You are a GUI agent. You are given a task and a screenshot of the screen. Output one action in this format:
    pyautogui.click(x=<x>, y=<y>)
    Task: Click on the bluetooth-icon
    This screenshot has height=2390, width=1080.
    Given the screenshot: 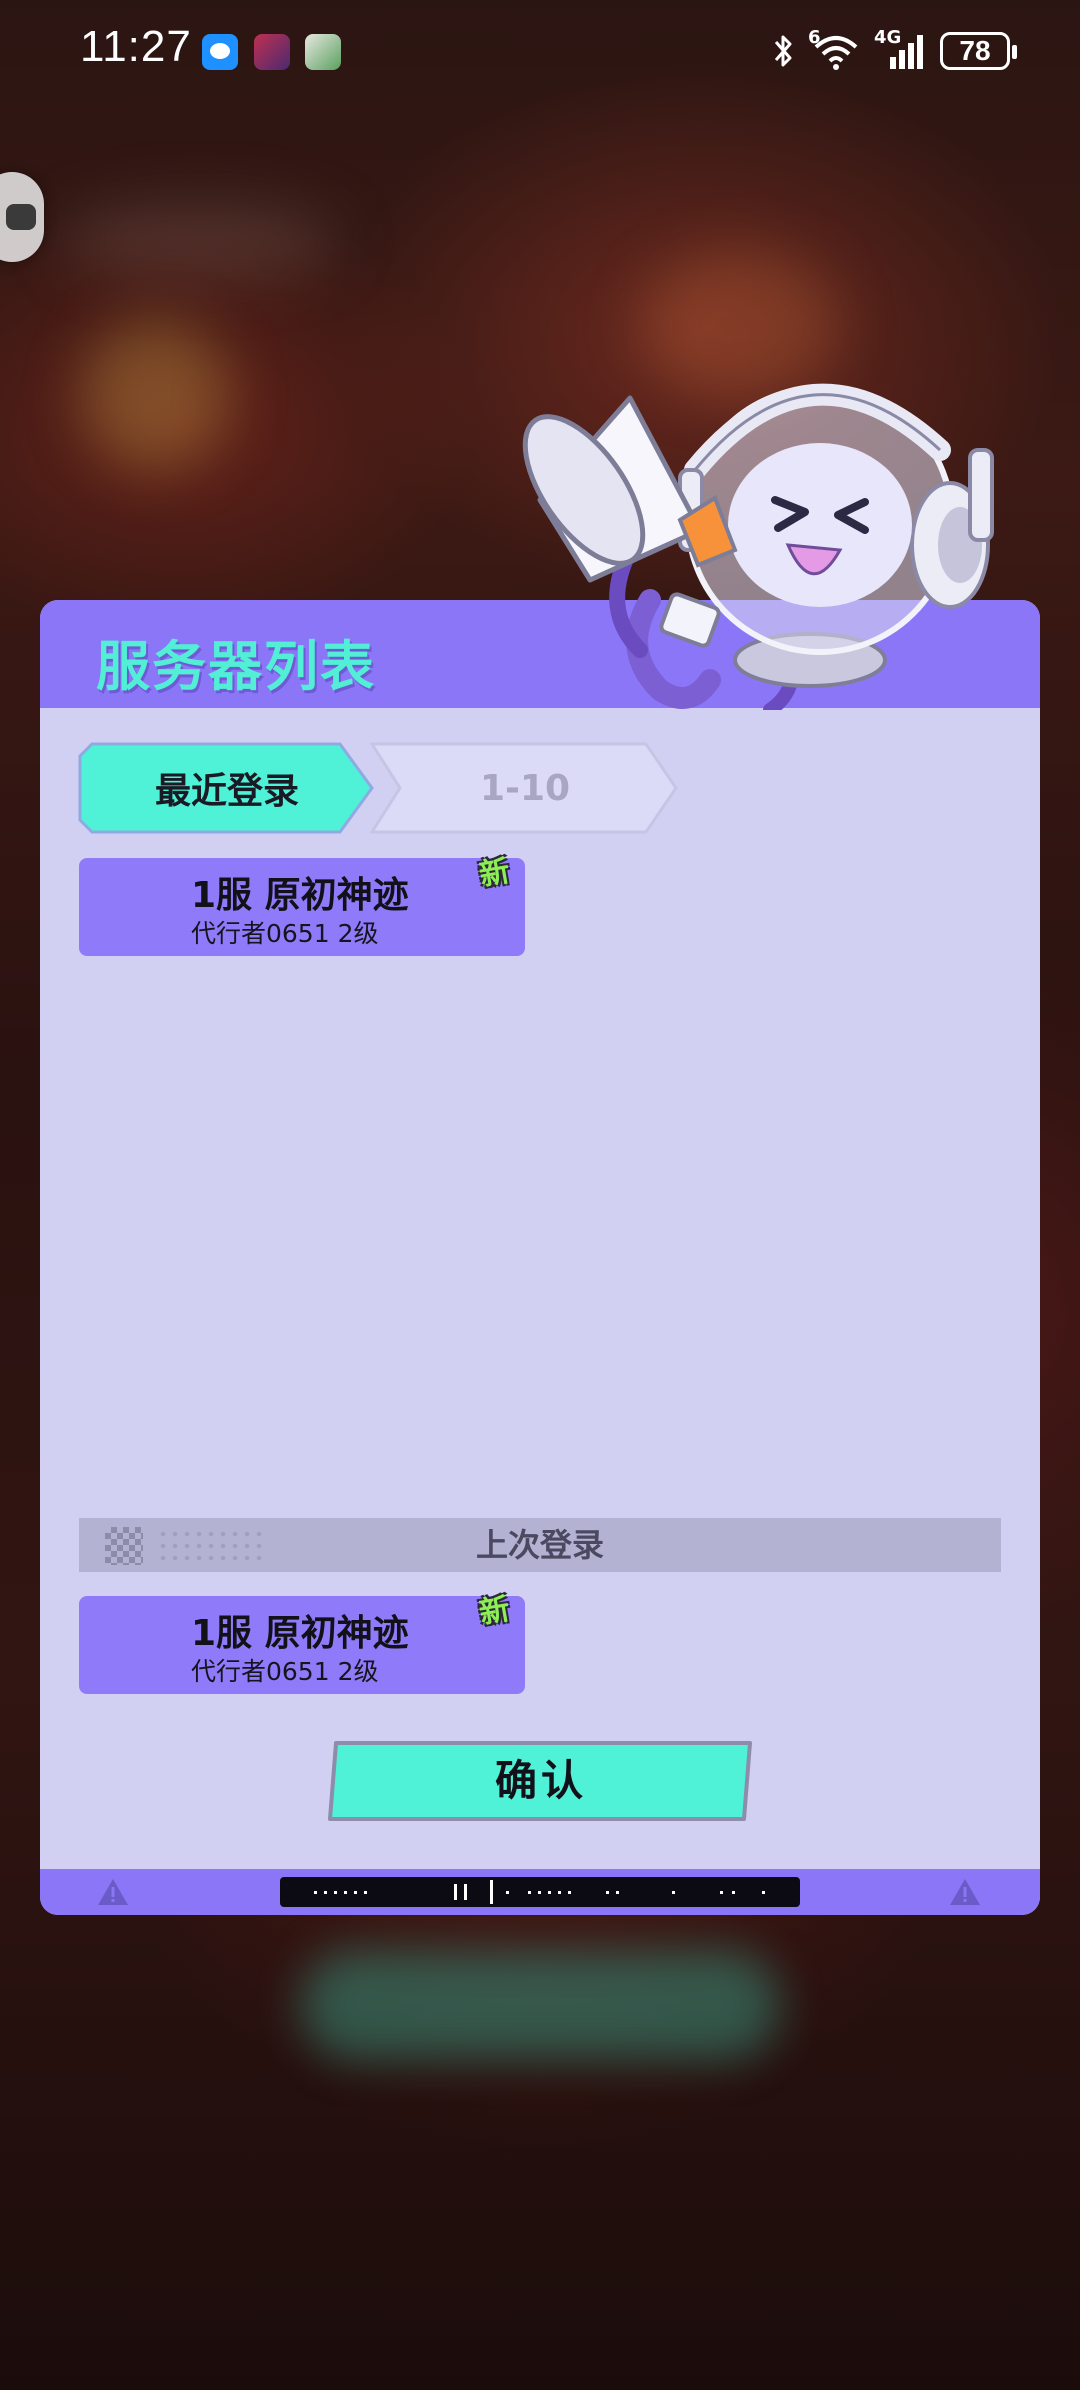 What is the action you would take?
    pyautogui.click(x=783, y=51)
    